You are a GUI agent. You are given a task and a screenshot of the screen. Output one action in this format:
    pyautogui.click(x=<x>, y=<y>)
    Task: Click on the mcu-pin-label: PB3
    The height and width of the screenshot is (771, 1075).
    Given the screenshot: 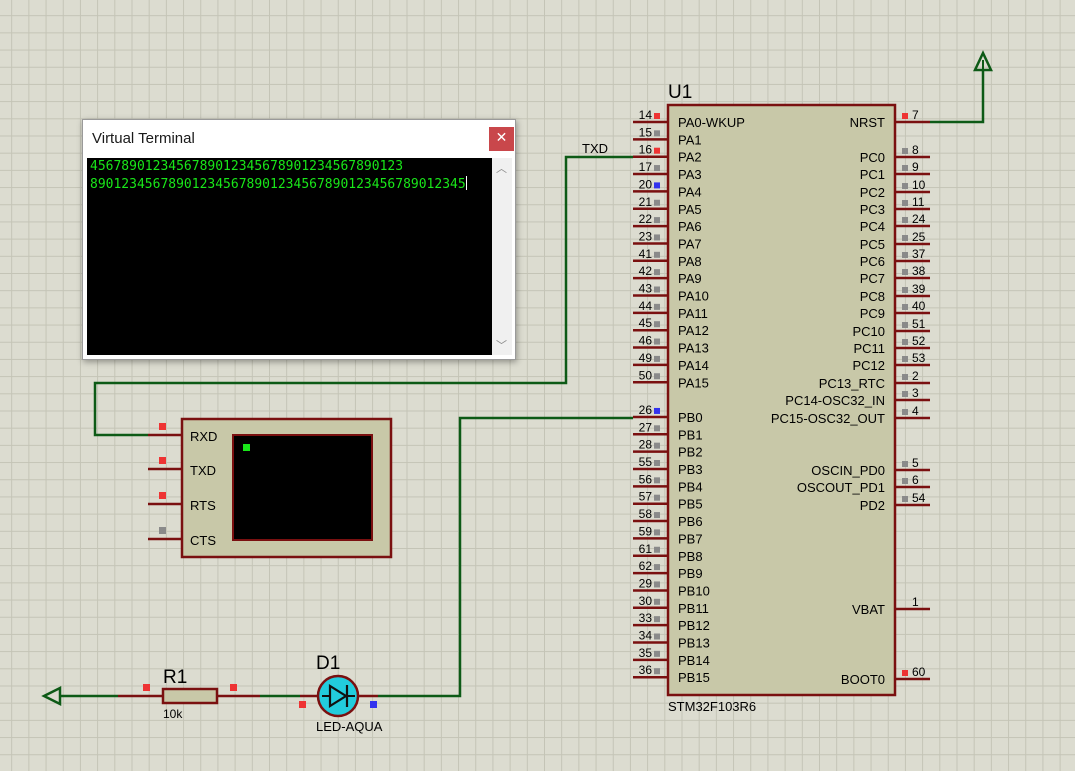 What is the action you would take?
    pyautogui.click(x=690, y=469)
    